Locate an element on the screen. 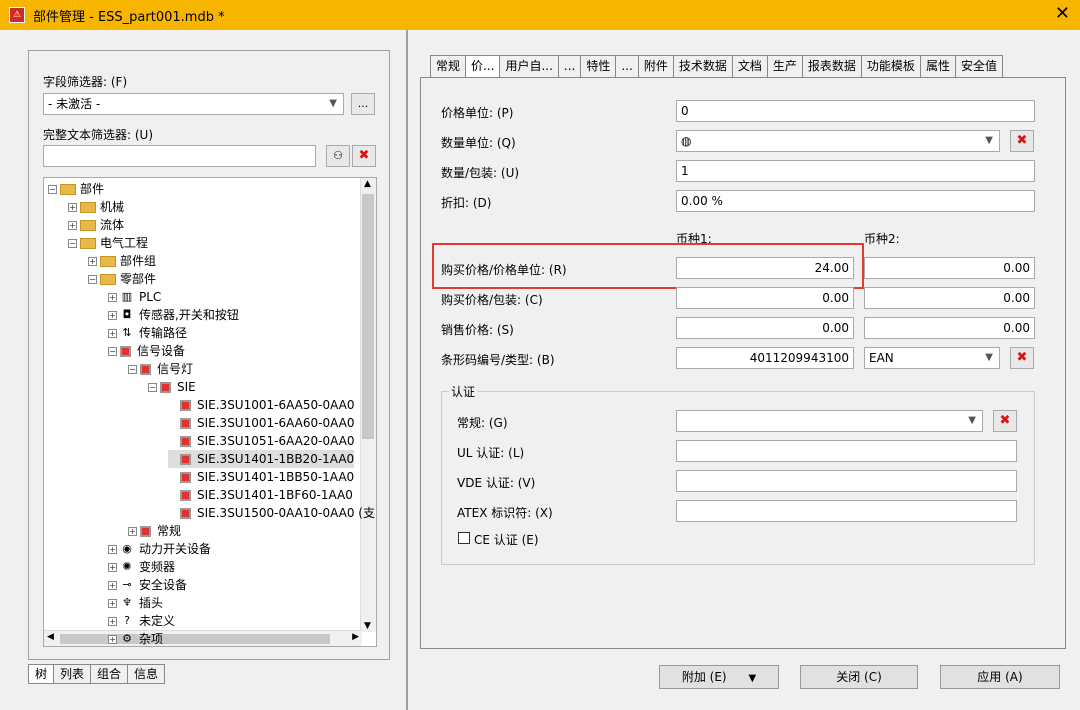  qty-unit-select: ◍ ▼ is located at coordinates (838, 141).